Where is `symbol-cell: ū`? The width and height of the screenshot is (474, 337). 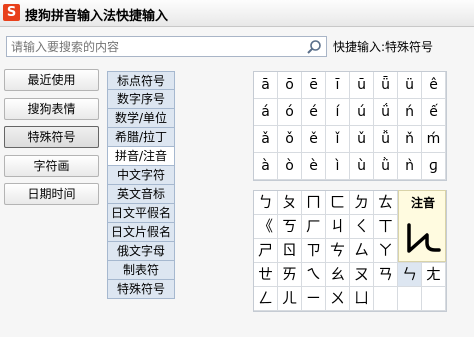
symbol-cell: ū is located at coordinates (362, 85).